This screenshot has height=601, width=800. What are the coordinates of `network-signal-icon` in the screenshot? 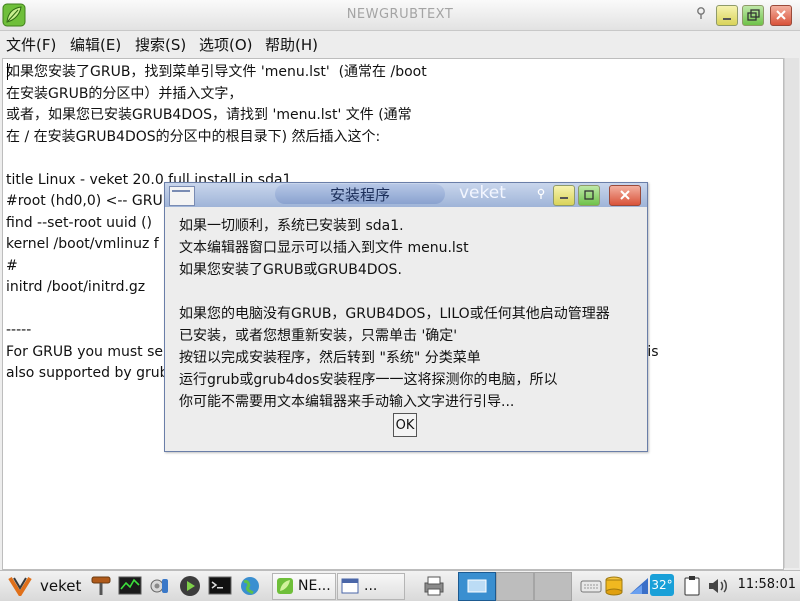 It's located at (639, 586).